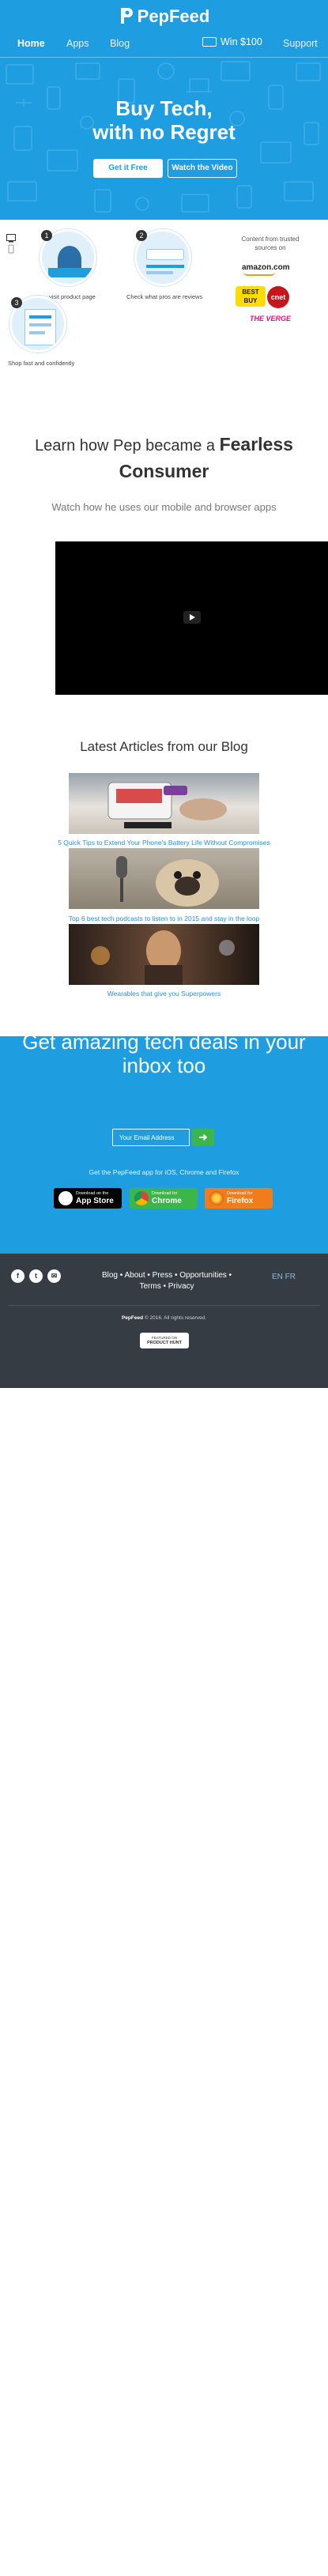 The height and width of the screenshot is (2576, 328). Describe the element at coordinates (132, 1318) in the screenshot. I see `copyright-brand: PepFeed` at that location.